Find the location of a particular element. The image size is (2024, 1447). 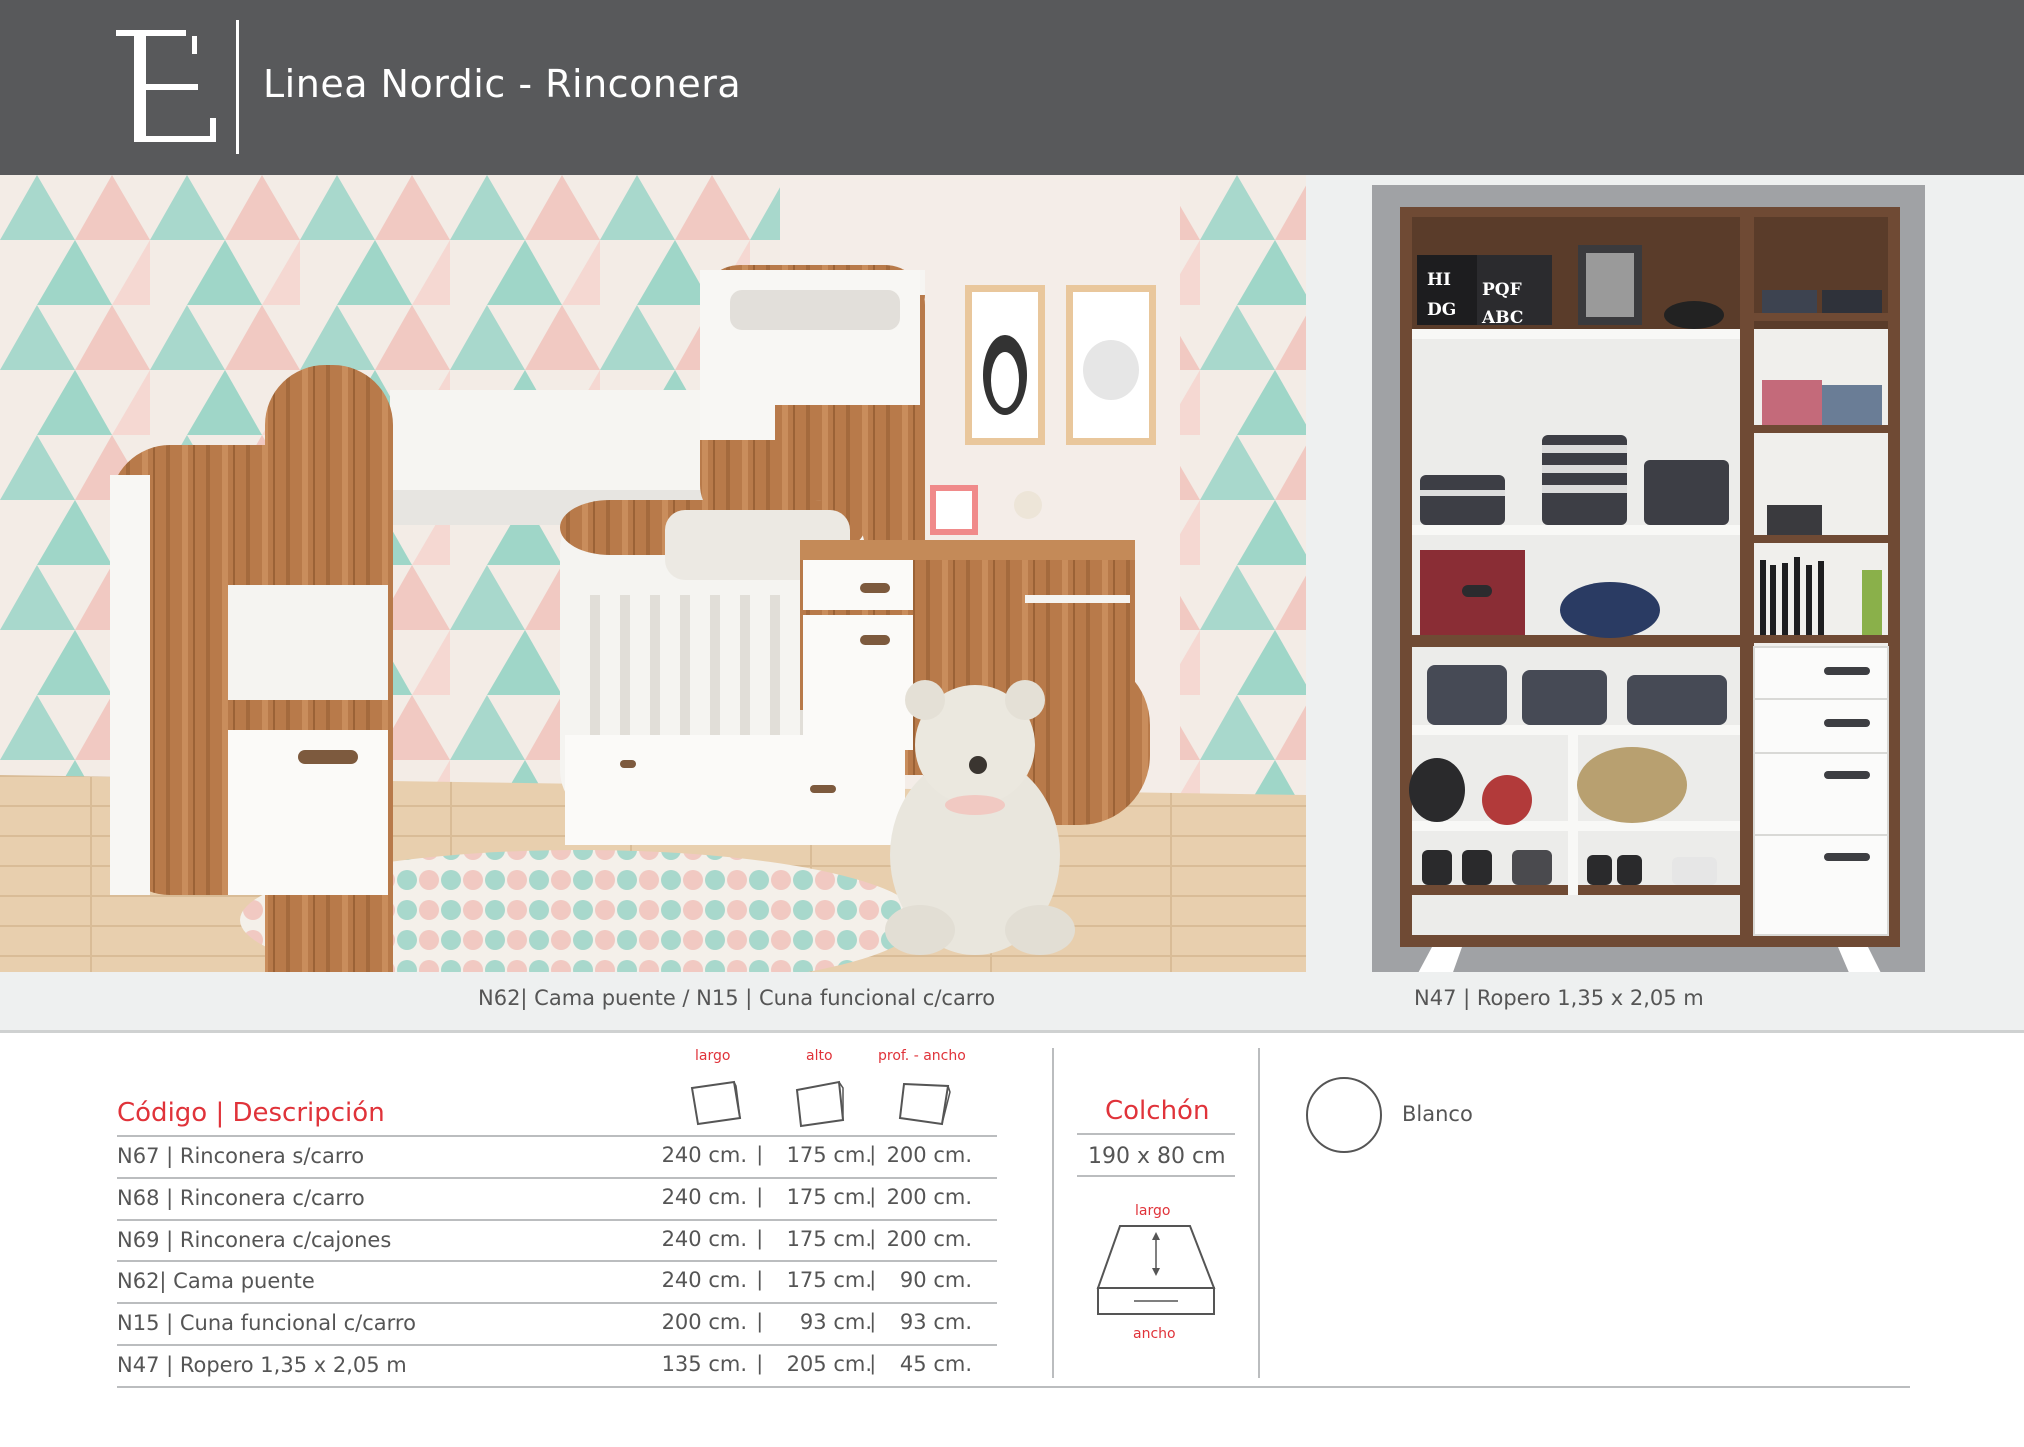

box-label-hi: HI is located at coordinates (1439, 280).